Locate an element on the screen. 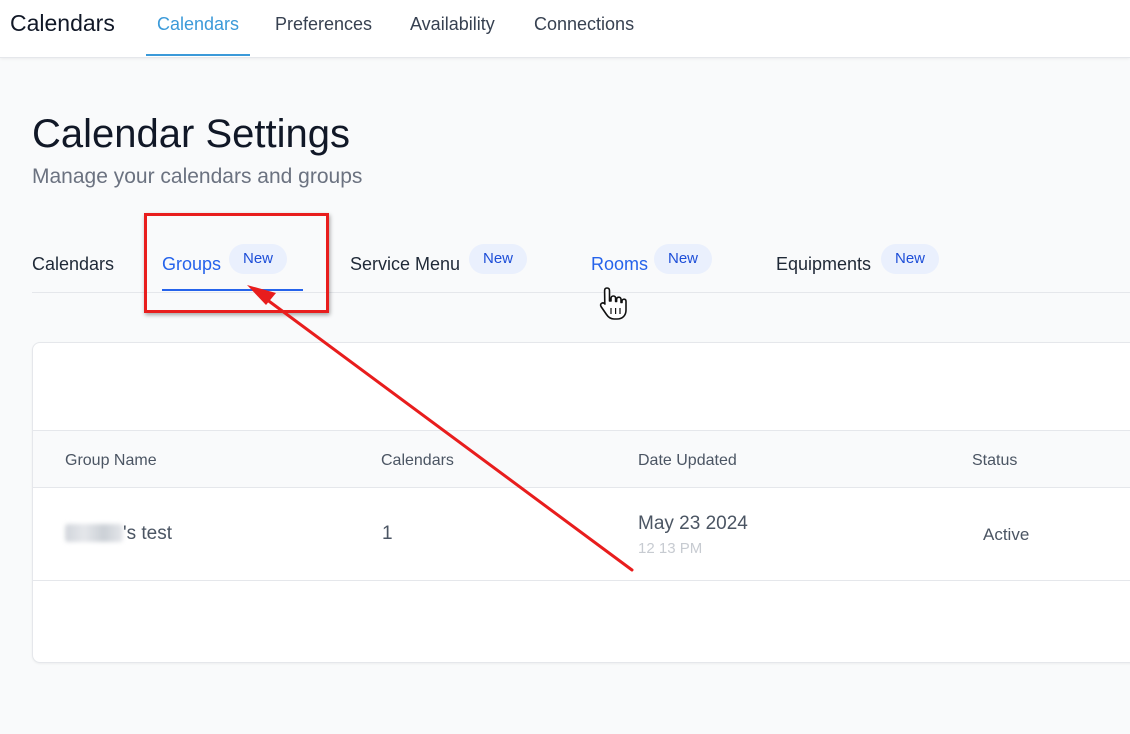 The height and width of the screenshot is (734, 1130). column-header-date-updated: Date Updated is located at coordinates (687, 461).